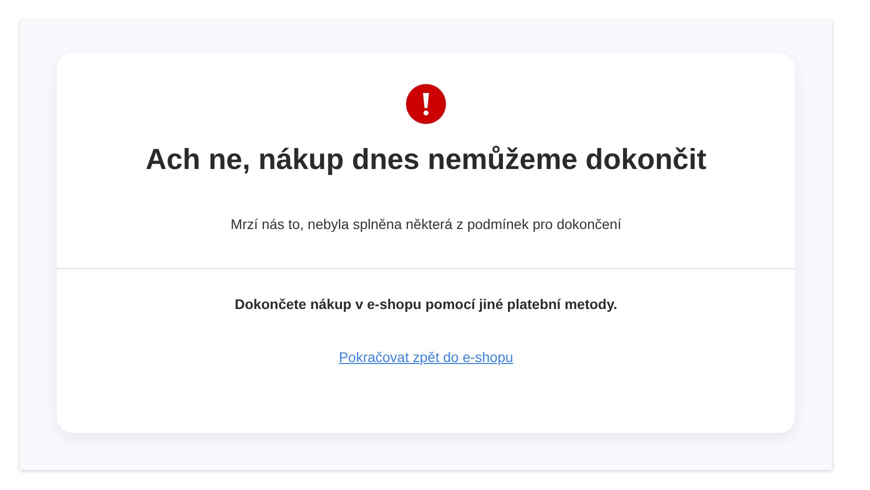  What do you see at coordinates (426, 304) in the screenshot?
I see `instruction-text: Dokončete nákup v e-shopu pomocí jiné platební metody.` at bounding box center [426, 304].